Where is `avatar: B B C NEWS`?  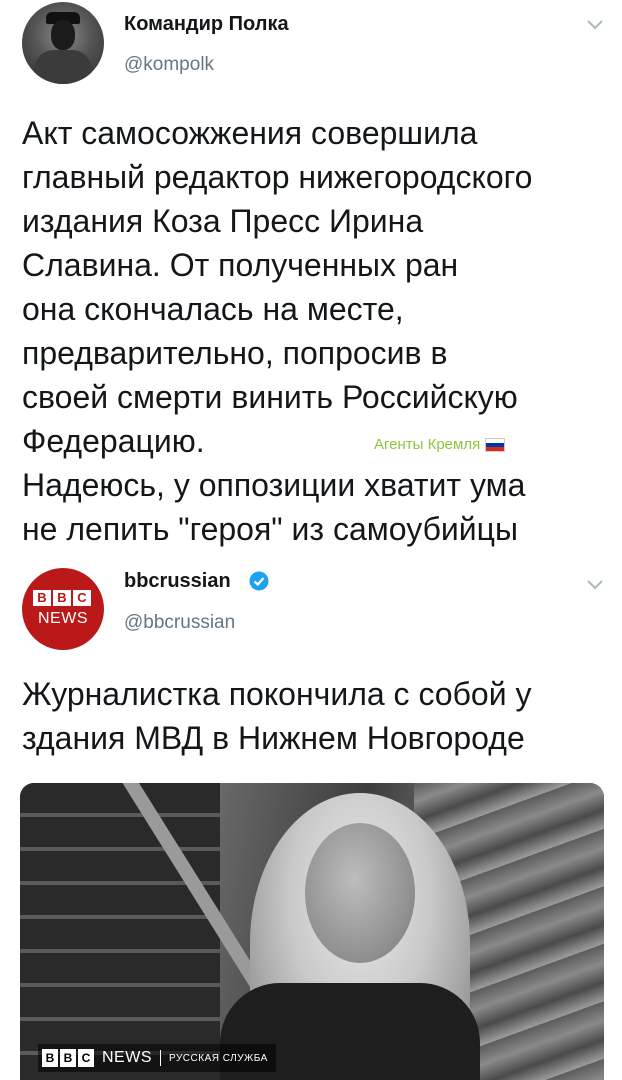 avatar: B B C NEWS is located at coordinates (63, 609).